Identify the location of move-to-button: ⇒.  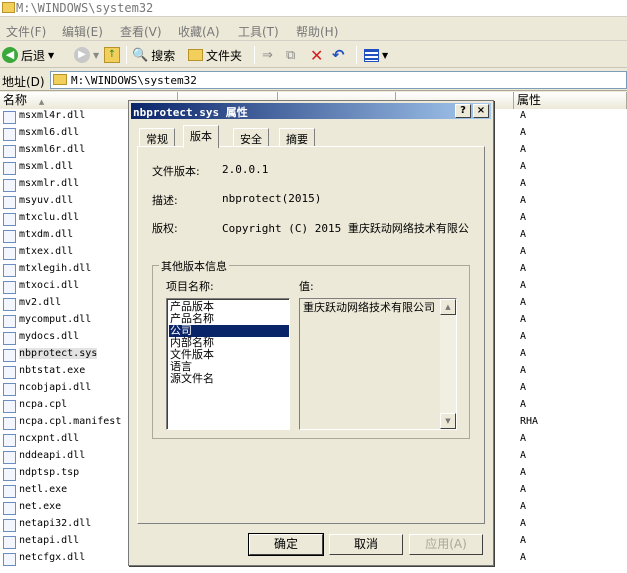
(267, 55).